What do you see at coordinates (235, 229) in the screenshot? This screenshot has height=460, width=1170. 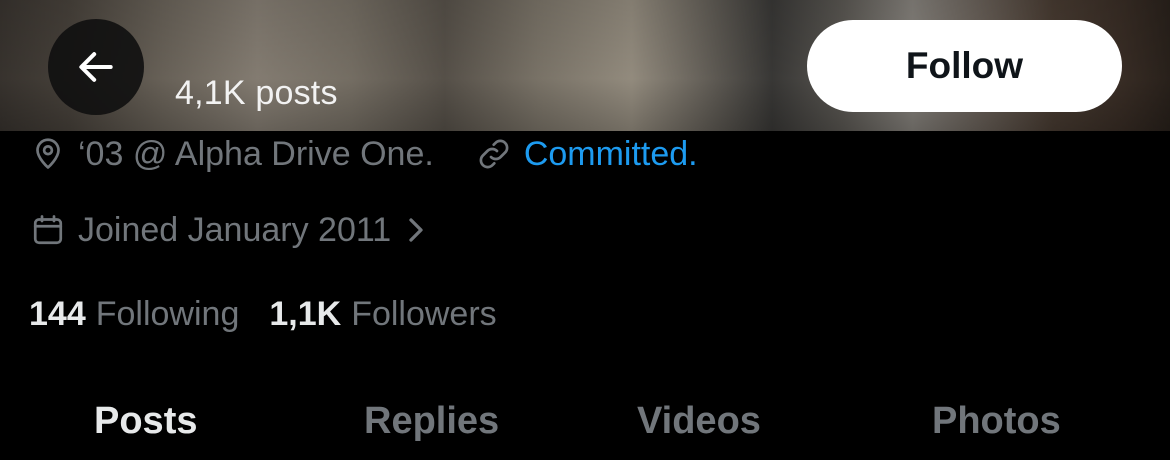 I see `joined-date: Joined January 2011` at bounding box center [235, 229].